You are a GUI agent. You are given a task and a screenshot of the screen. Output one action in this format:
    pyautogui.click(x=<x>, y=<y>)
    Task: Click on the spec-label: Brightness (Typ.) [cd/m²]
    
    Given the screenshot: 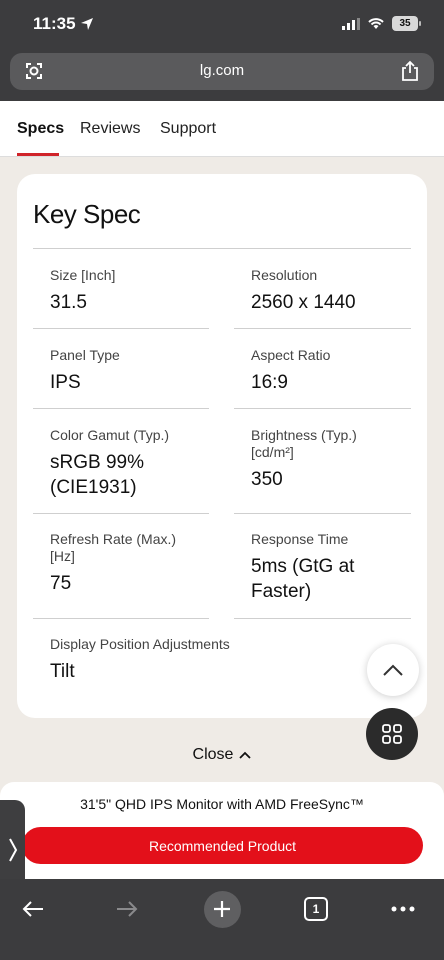 What is the action you would take?
    pyautogui.click(x=304, y=443)
    